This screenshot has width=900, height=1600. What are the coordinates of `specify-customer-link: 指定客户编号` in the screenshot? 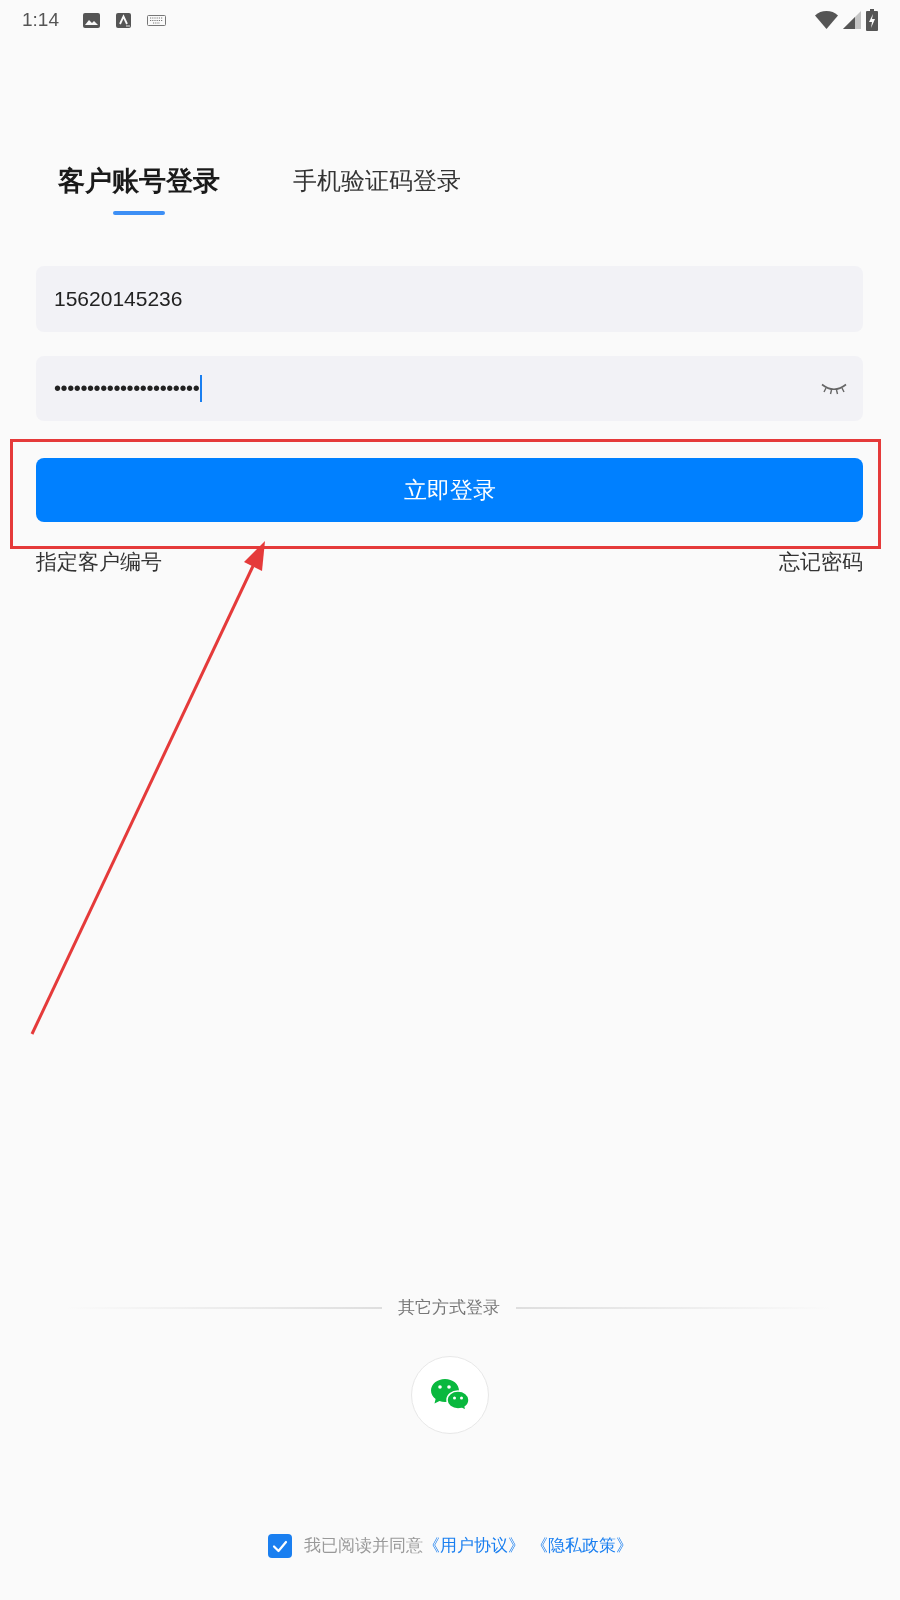 It's located at (99, 562).